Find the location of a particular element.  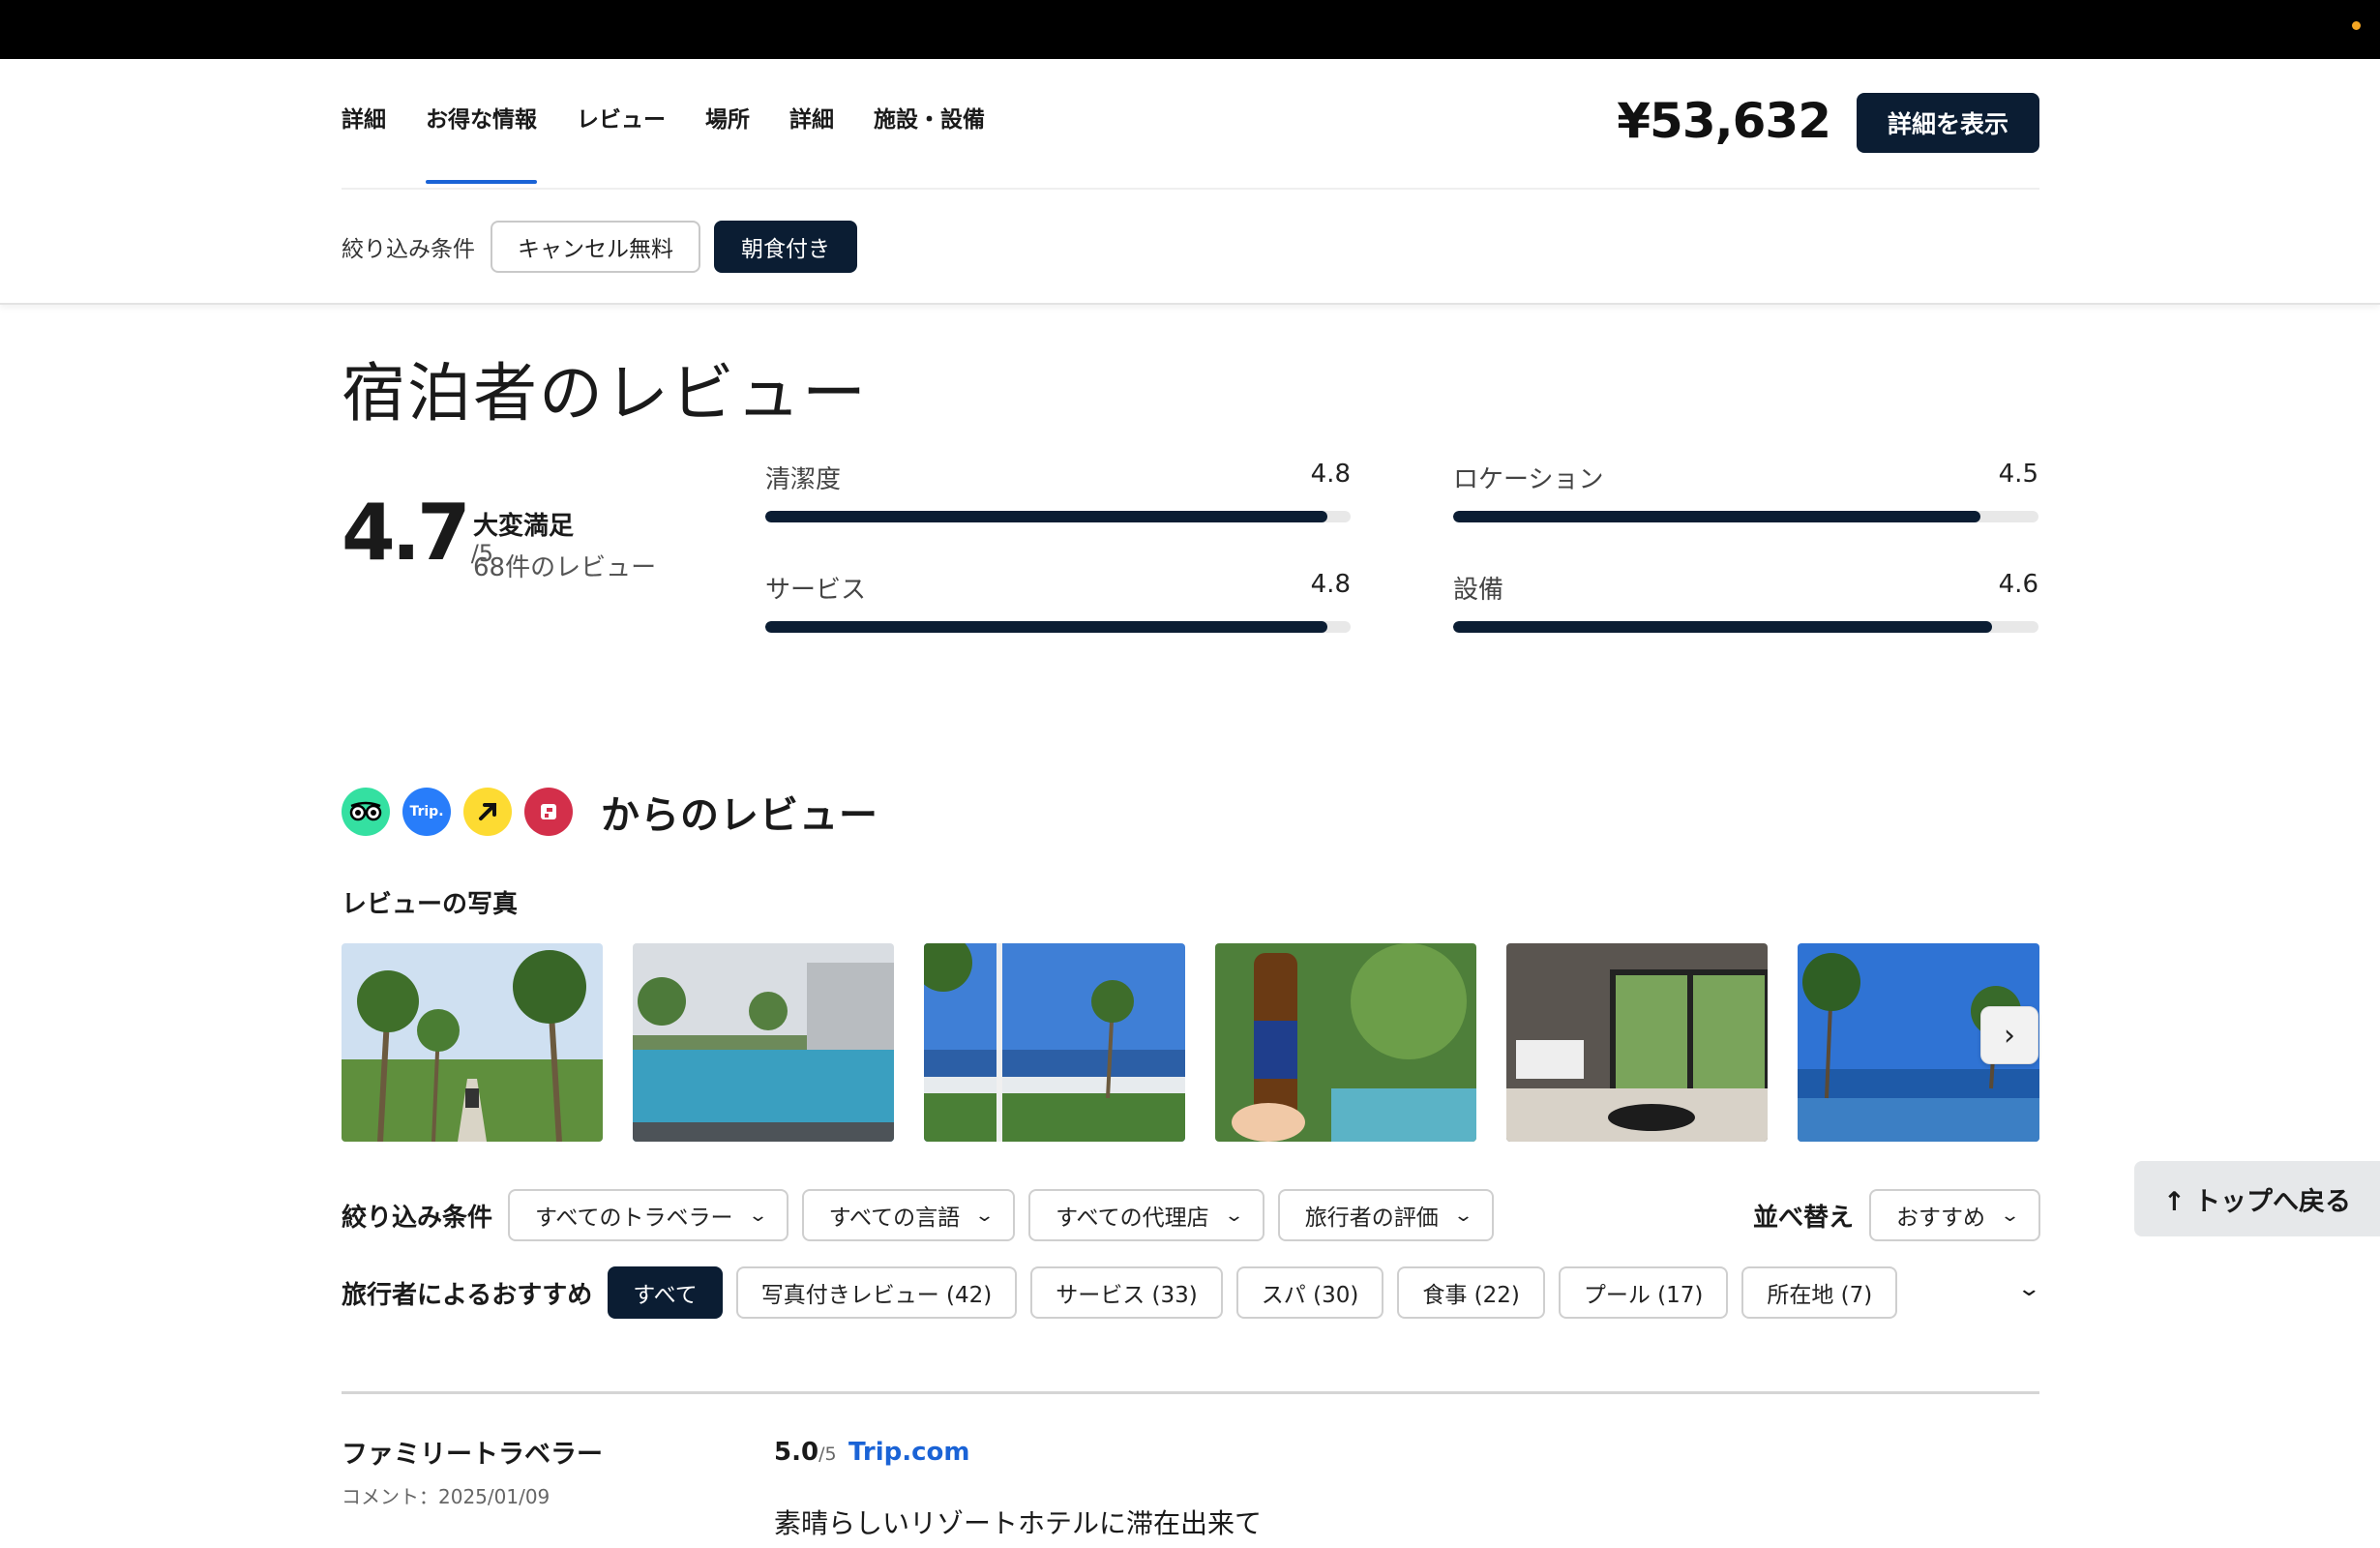

tab-reviews: レビュー is located at coordinates (621, 123).